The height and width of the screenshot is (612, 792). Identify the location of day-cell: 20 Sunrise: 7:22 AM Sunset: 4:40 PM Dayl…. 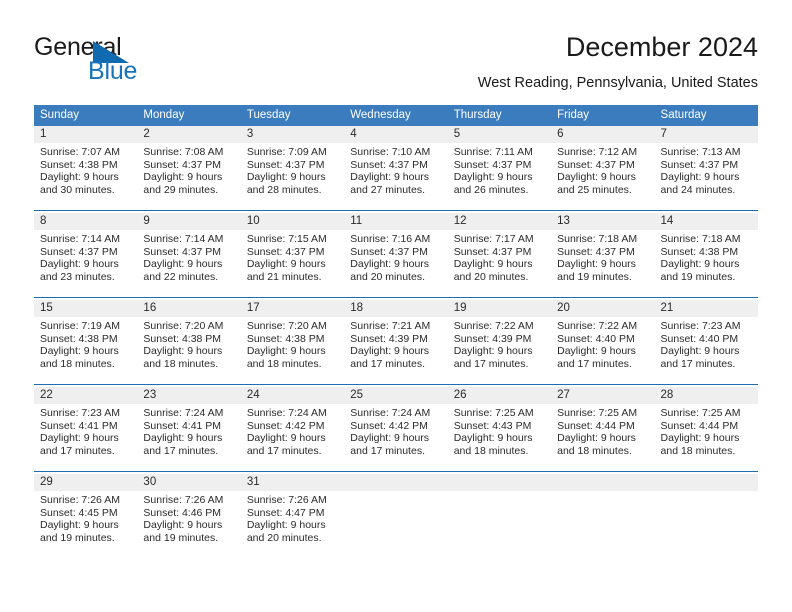
(603, 342).